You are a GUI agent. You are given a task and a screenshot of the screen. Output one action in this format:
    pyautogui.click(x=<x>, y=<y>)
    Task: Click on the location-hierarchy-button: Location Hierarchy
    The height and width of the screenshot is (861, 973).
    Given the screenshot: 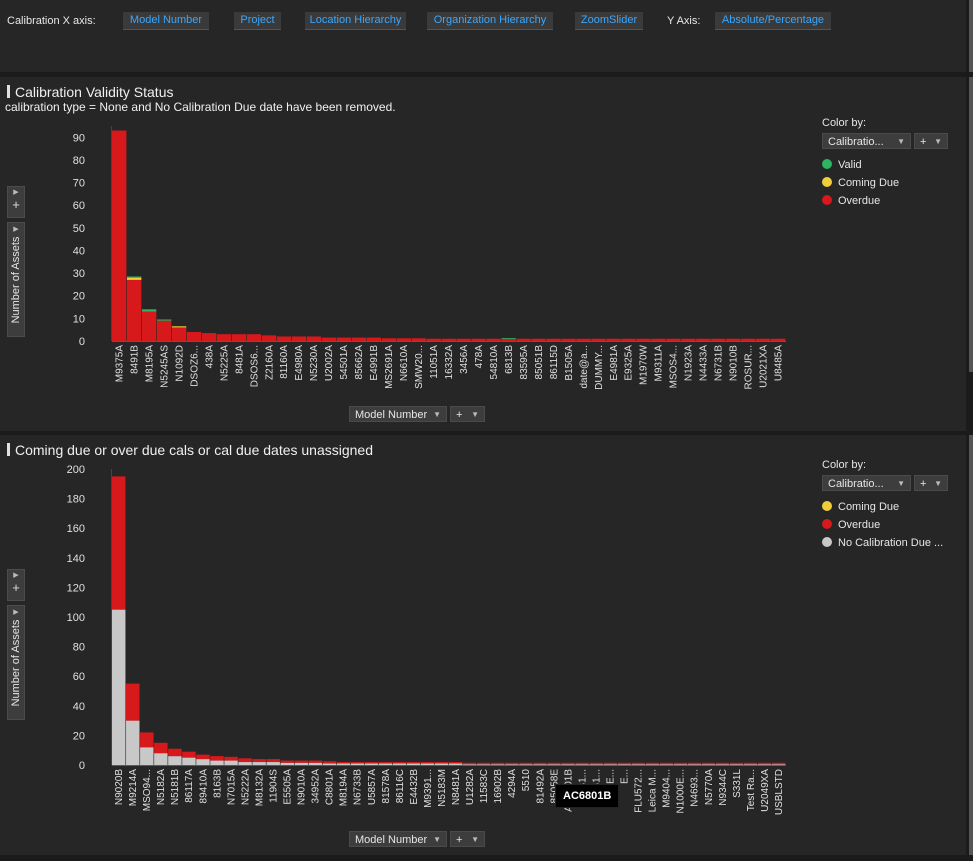 What is the action you would take?
    pyautogui.click(x=355, y=21)
    